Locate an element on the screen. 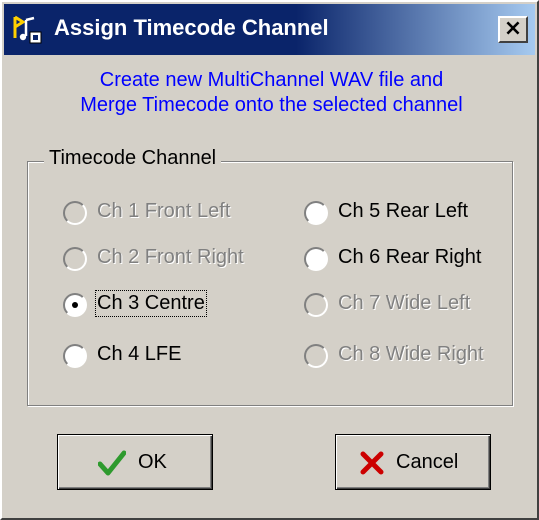  close-icon: × is located at coordinates (513, 28).